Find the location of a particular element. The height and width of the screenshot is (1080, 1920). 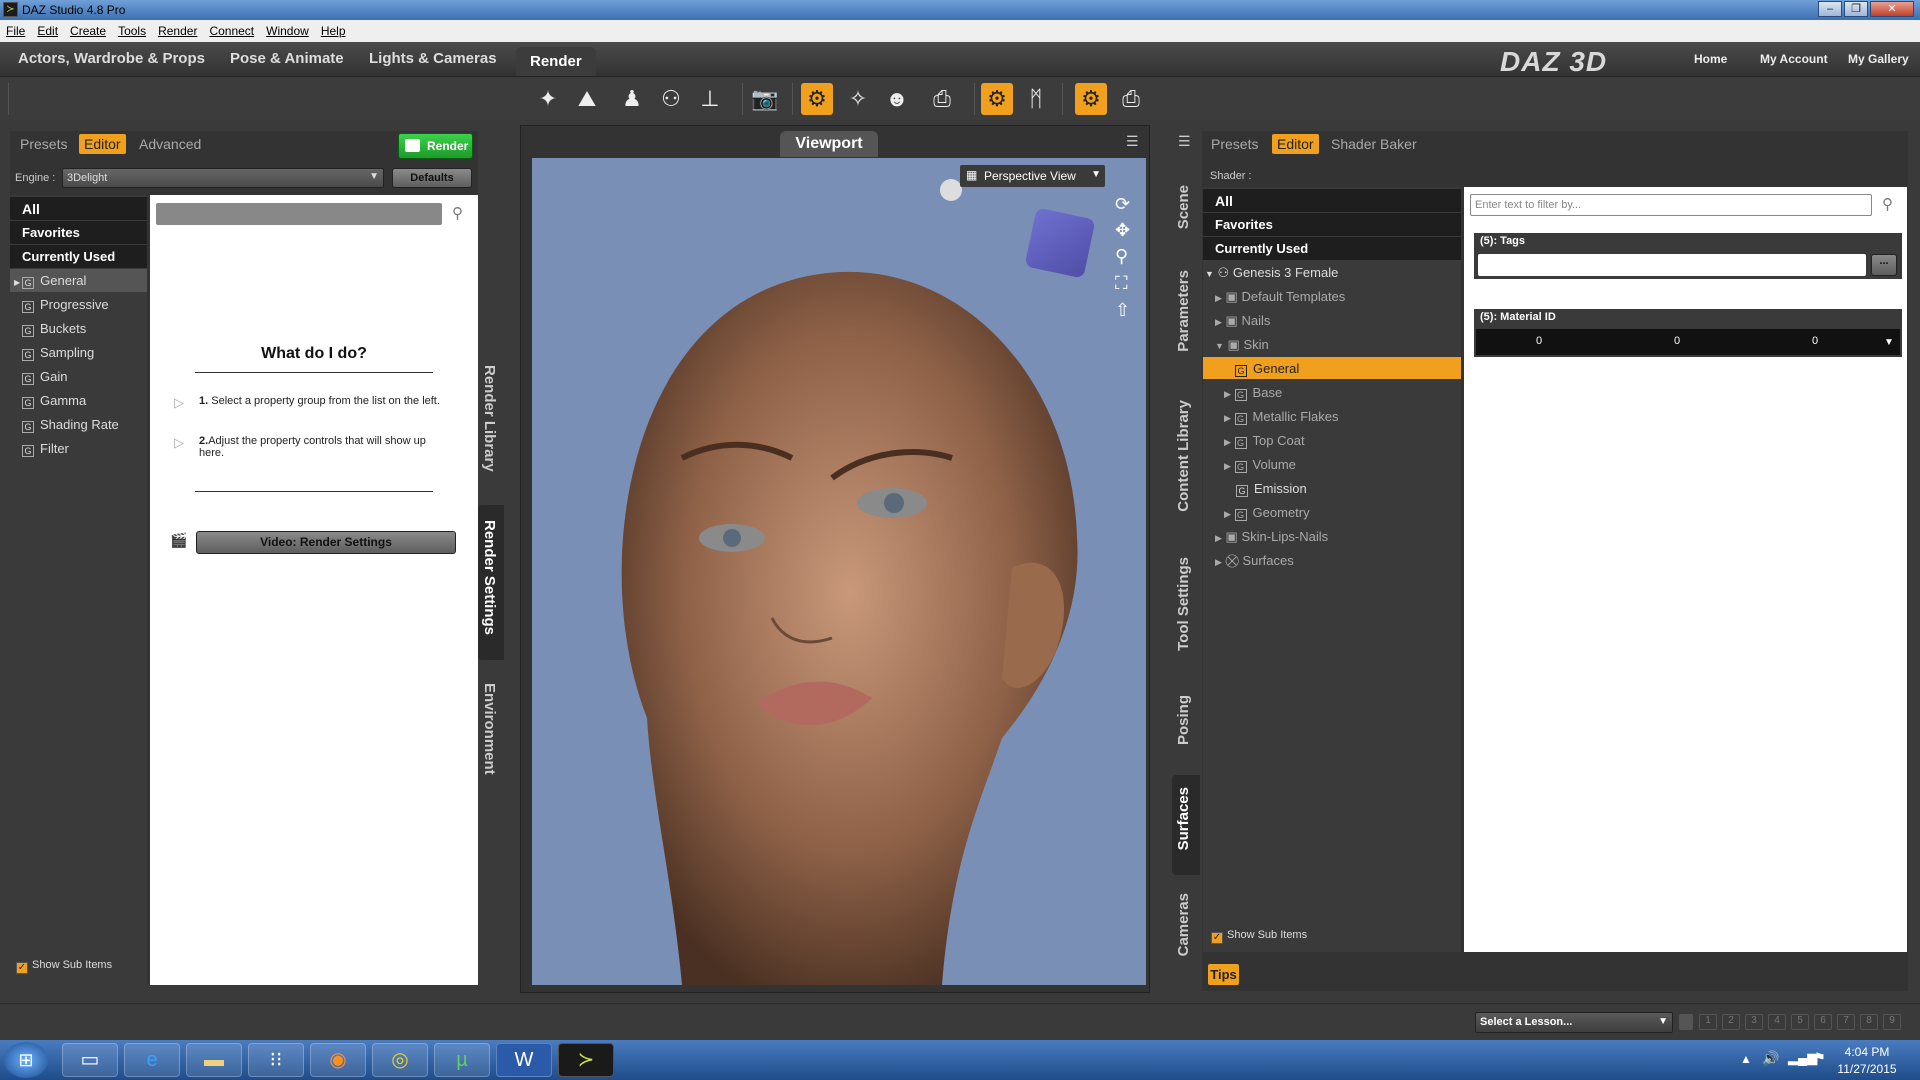

tree-genesis-3-female: ▼ ⚇ Genesis 3 Female is located at coordinates (1271, 272).